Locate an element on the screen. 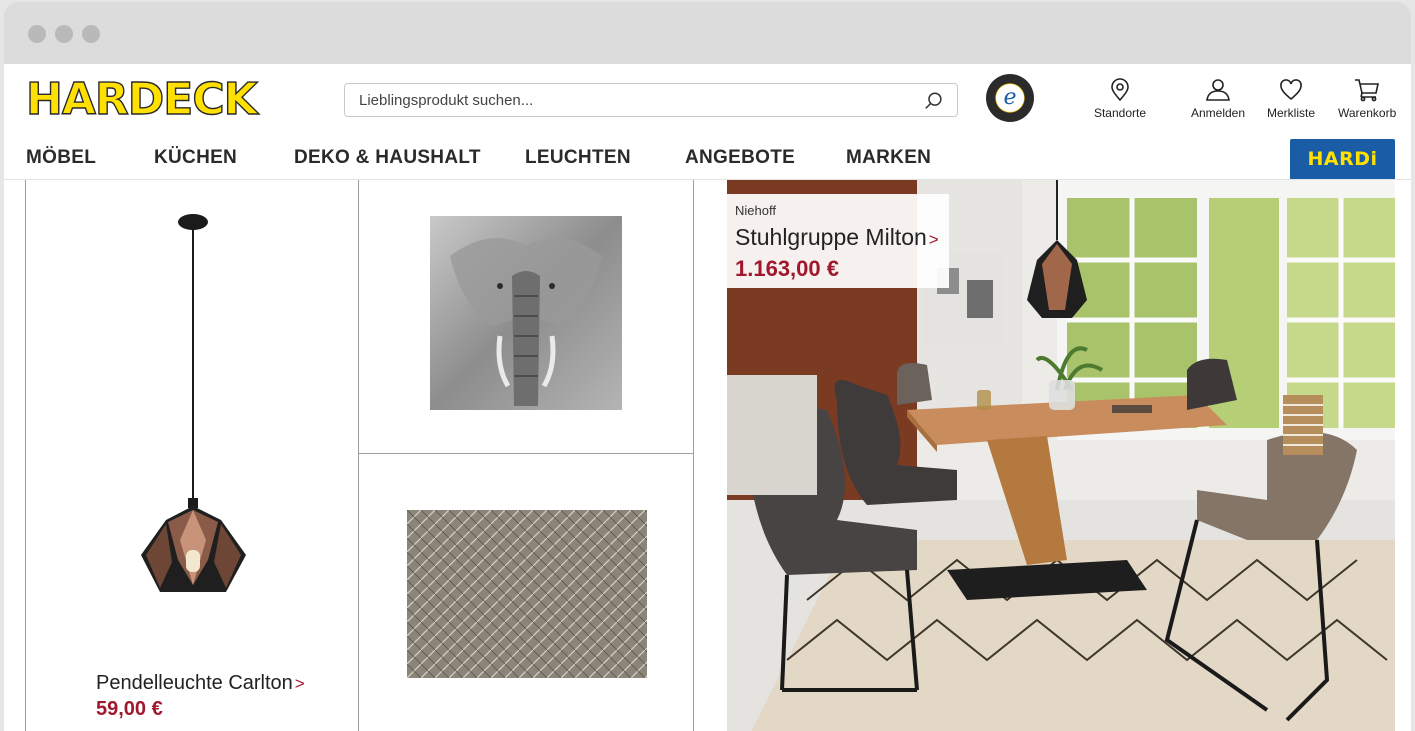 The width and height of the screenshot is (1415, 731). heart-icon is located at coordinates (1291, 90).